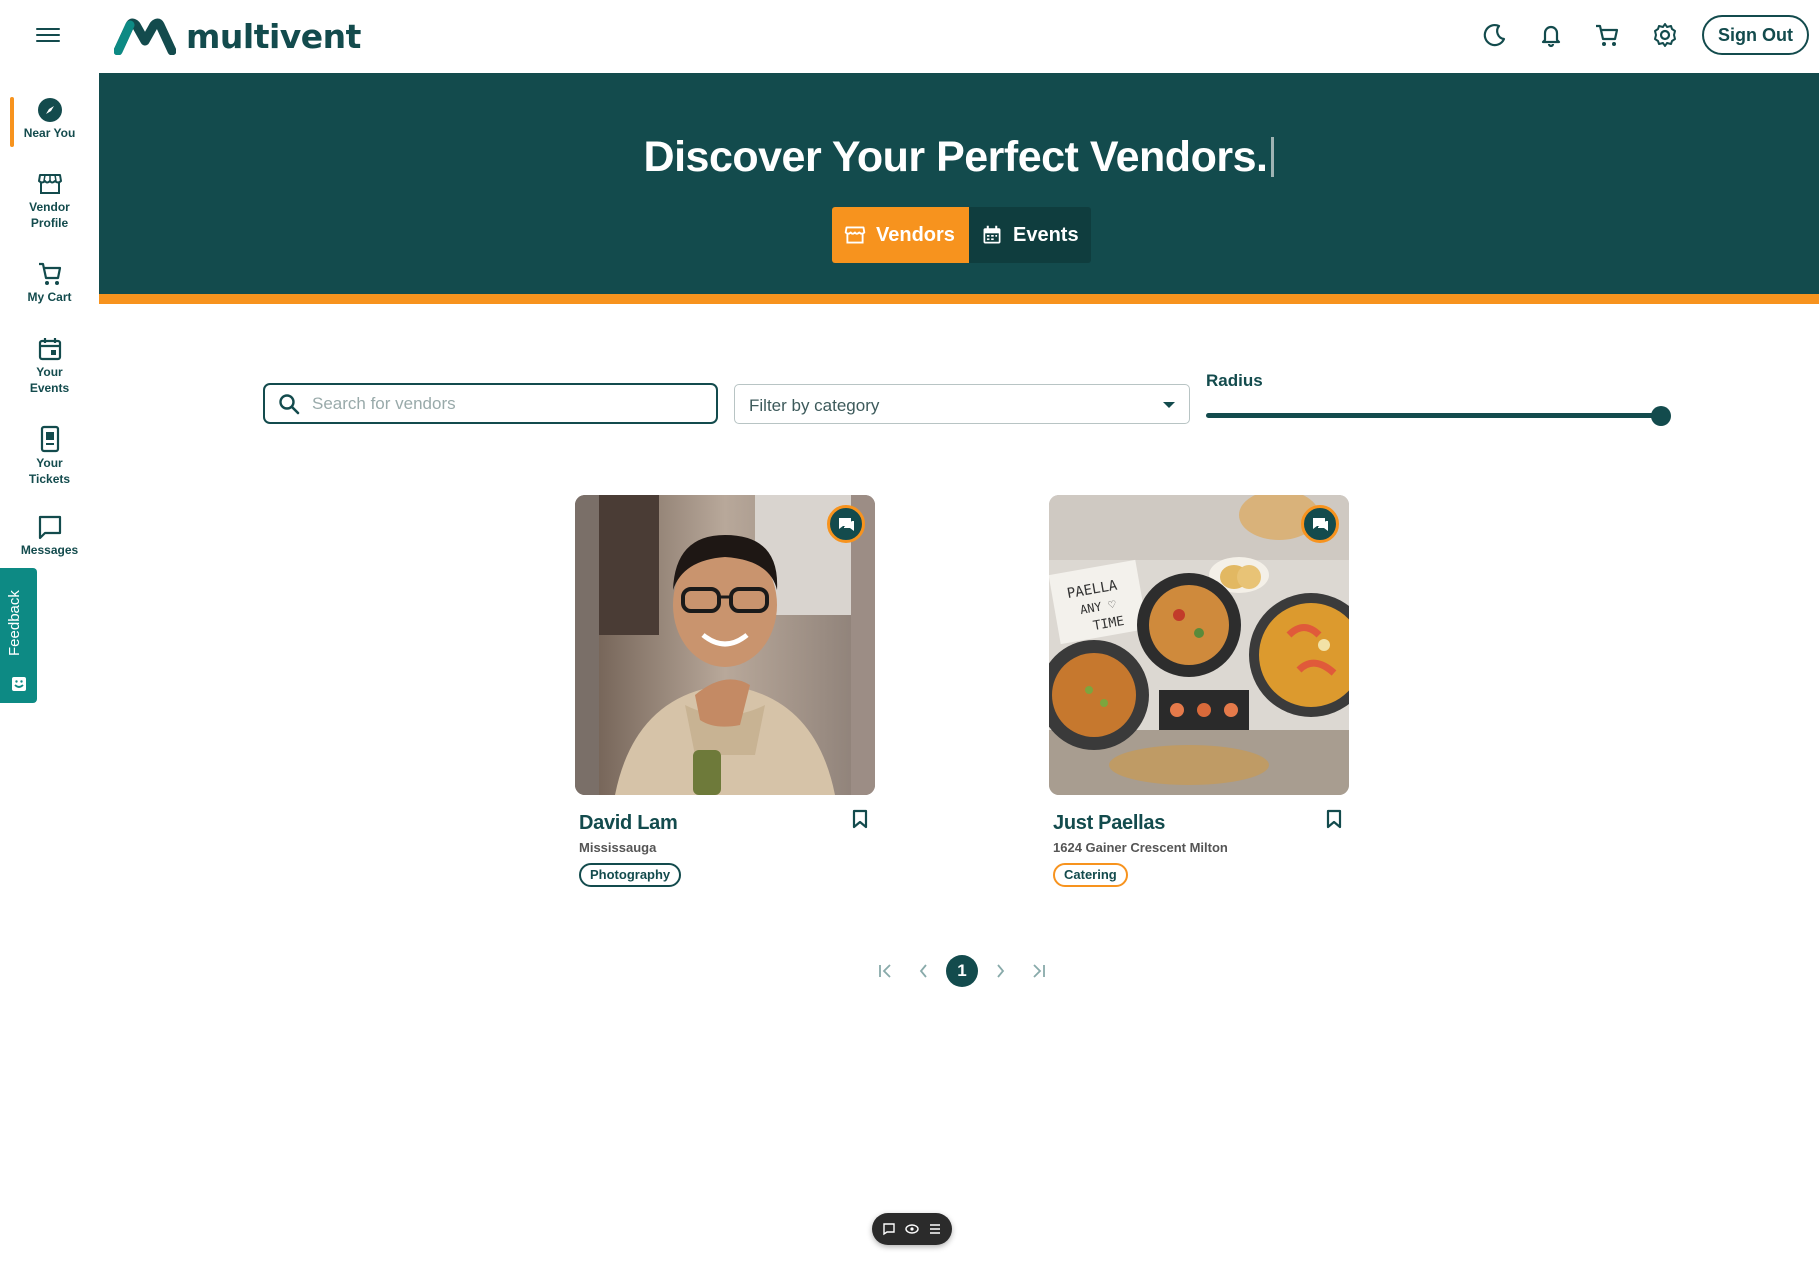 This screenshot has width=1819, height=1269. I want to click on next-page-button, so click(1000, 971).